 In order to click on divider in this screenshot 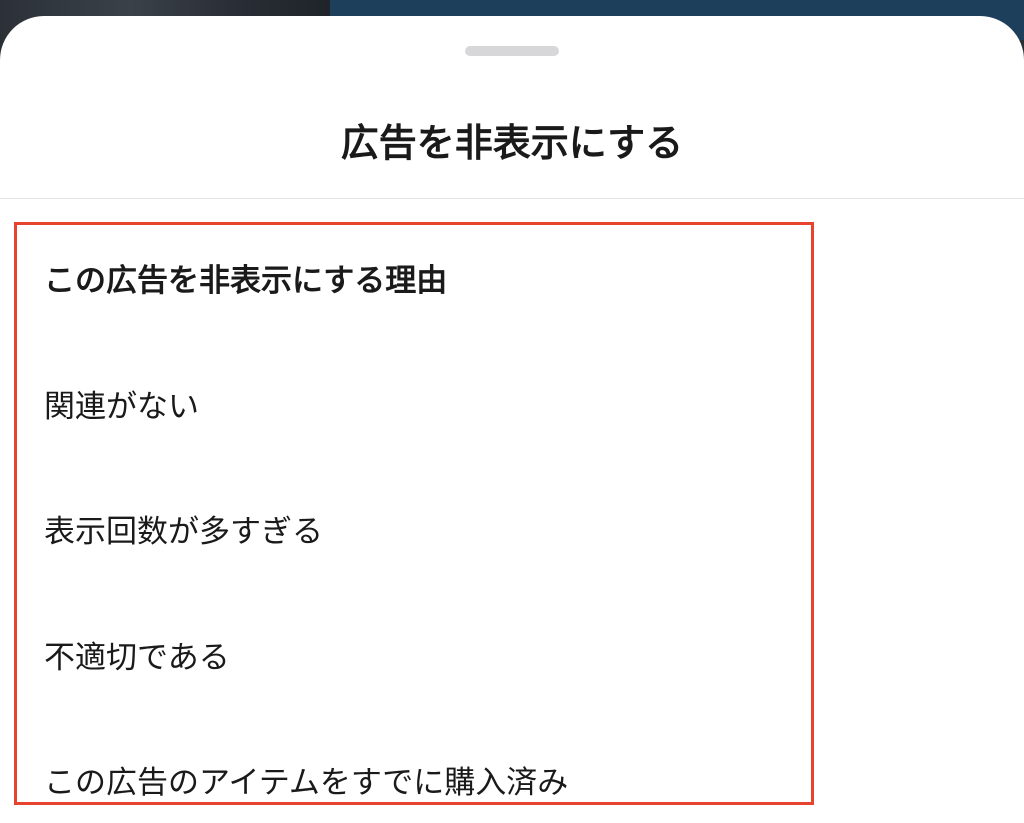, I will do `click(512, 198)`.